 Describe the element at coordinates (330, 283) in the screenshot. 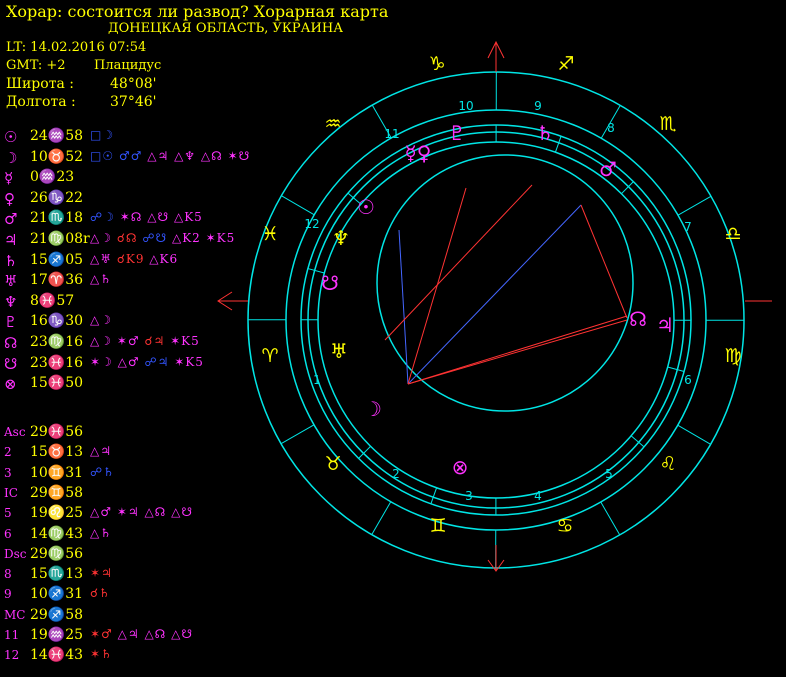

I see `south-node-glyph: ☋` at that location.